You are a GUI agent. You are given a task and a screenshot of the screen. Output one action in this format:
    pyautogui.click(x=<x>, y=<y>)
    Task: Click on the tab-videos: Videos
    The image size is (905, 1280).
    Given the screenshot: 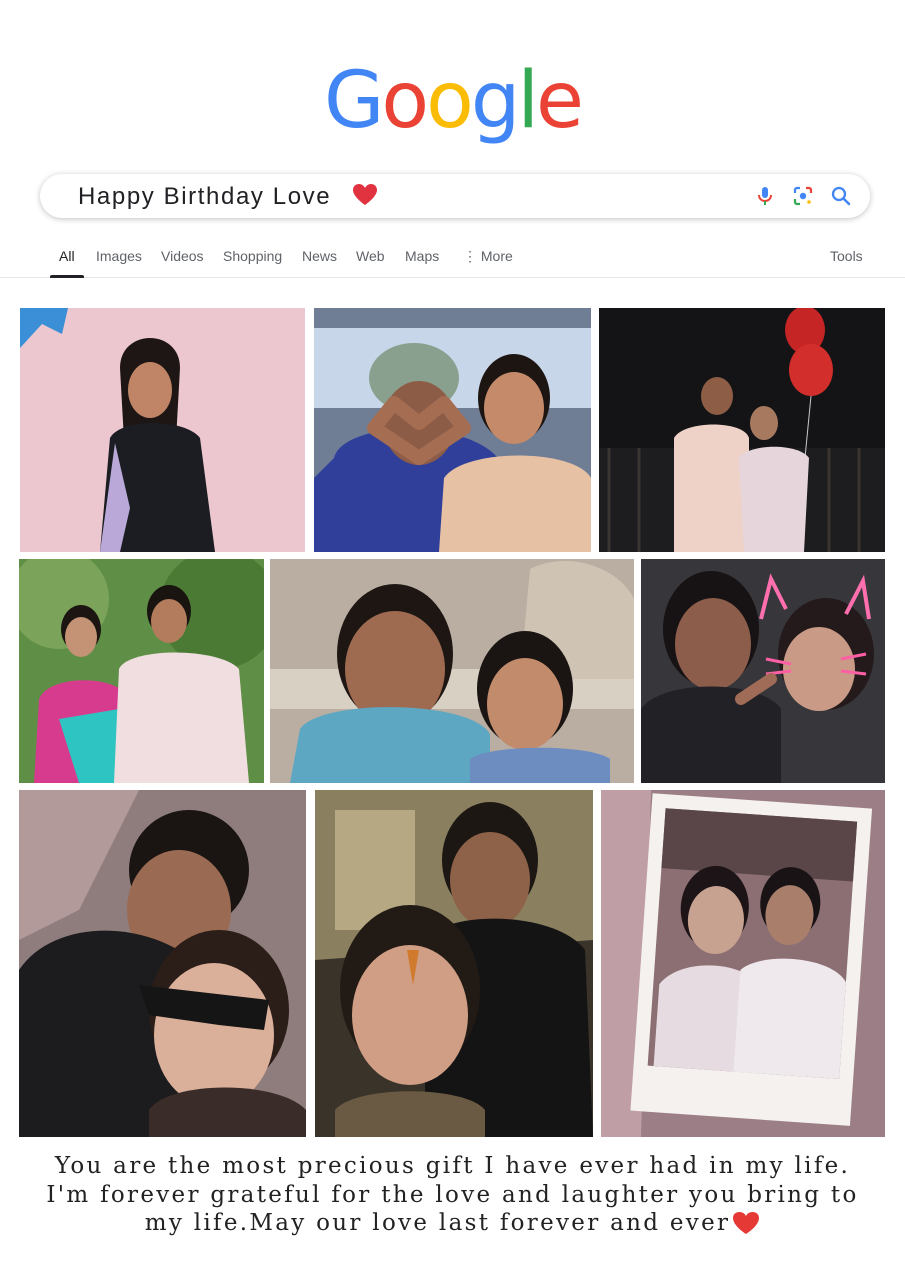 What is the action you would take?
    pyautogui.click(x=182, y=256)
    